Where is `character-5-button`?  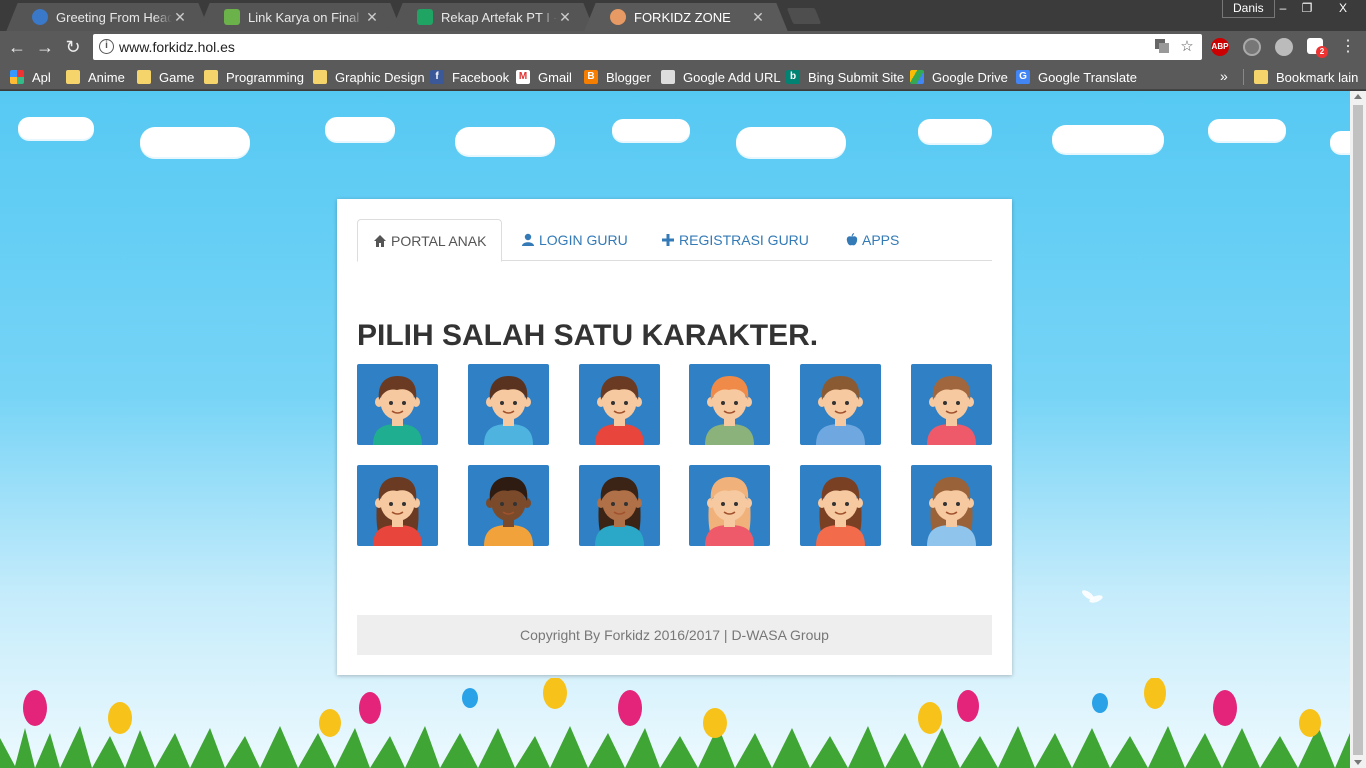 character-5-button is located at coordinates (840, 404).